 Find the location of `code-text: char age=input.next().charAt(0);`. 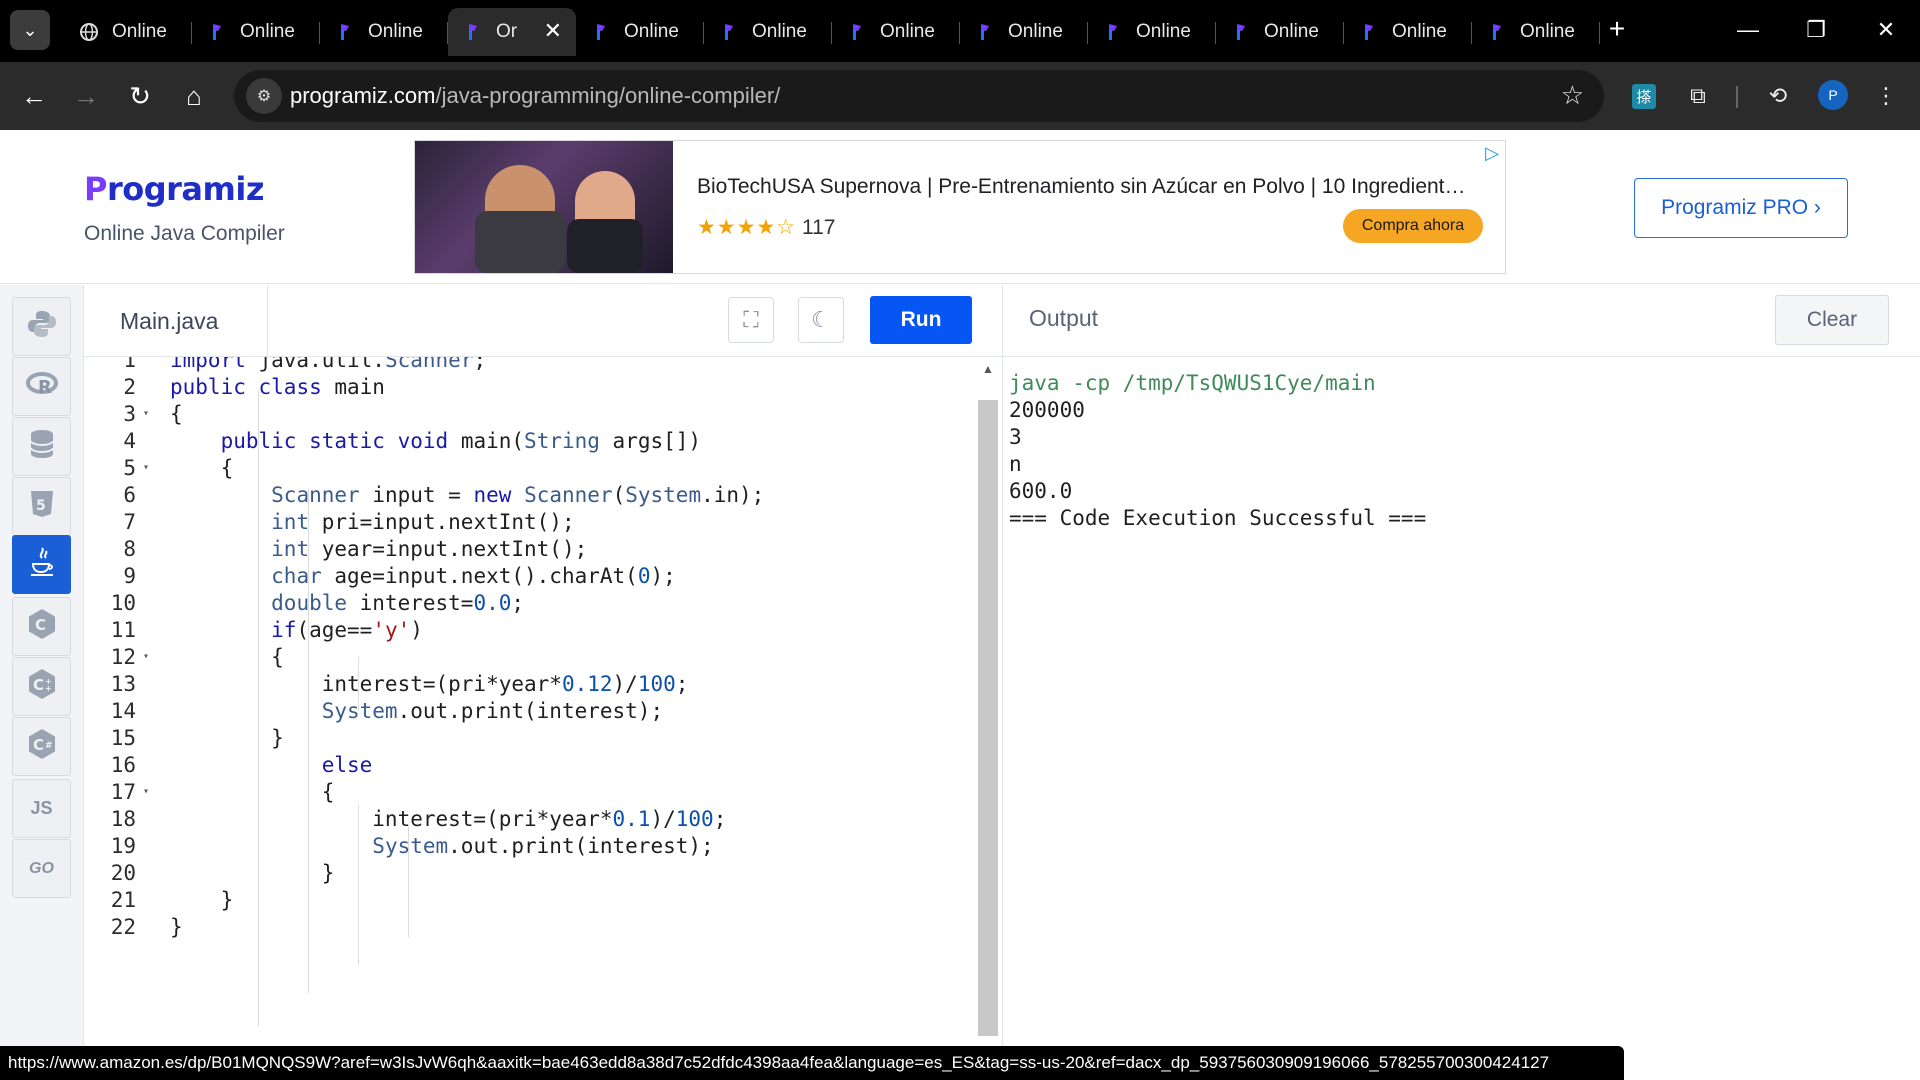

code-text: char age=input.next().charAt(0); is located at coordinates (414, 576).